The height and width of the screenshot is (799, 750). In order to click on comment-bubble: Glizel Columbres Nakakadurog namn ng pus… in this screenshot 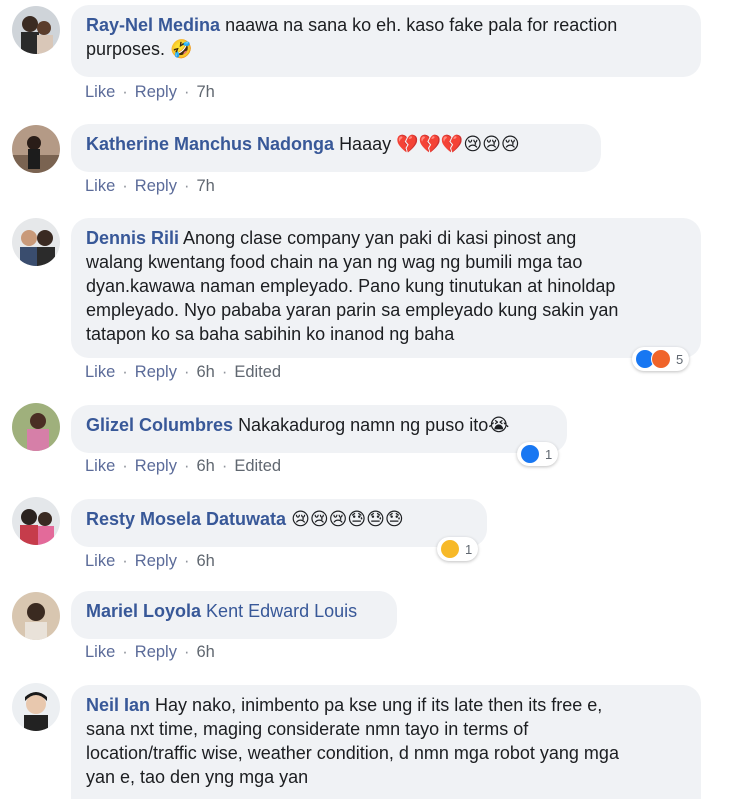, I will do `click(319, 429)`.